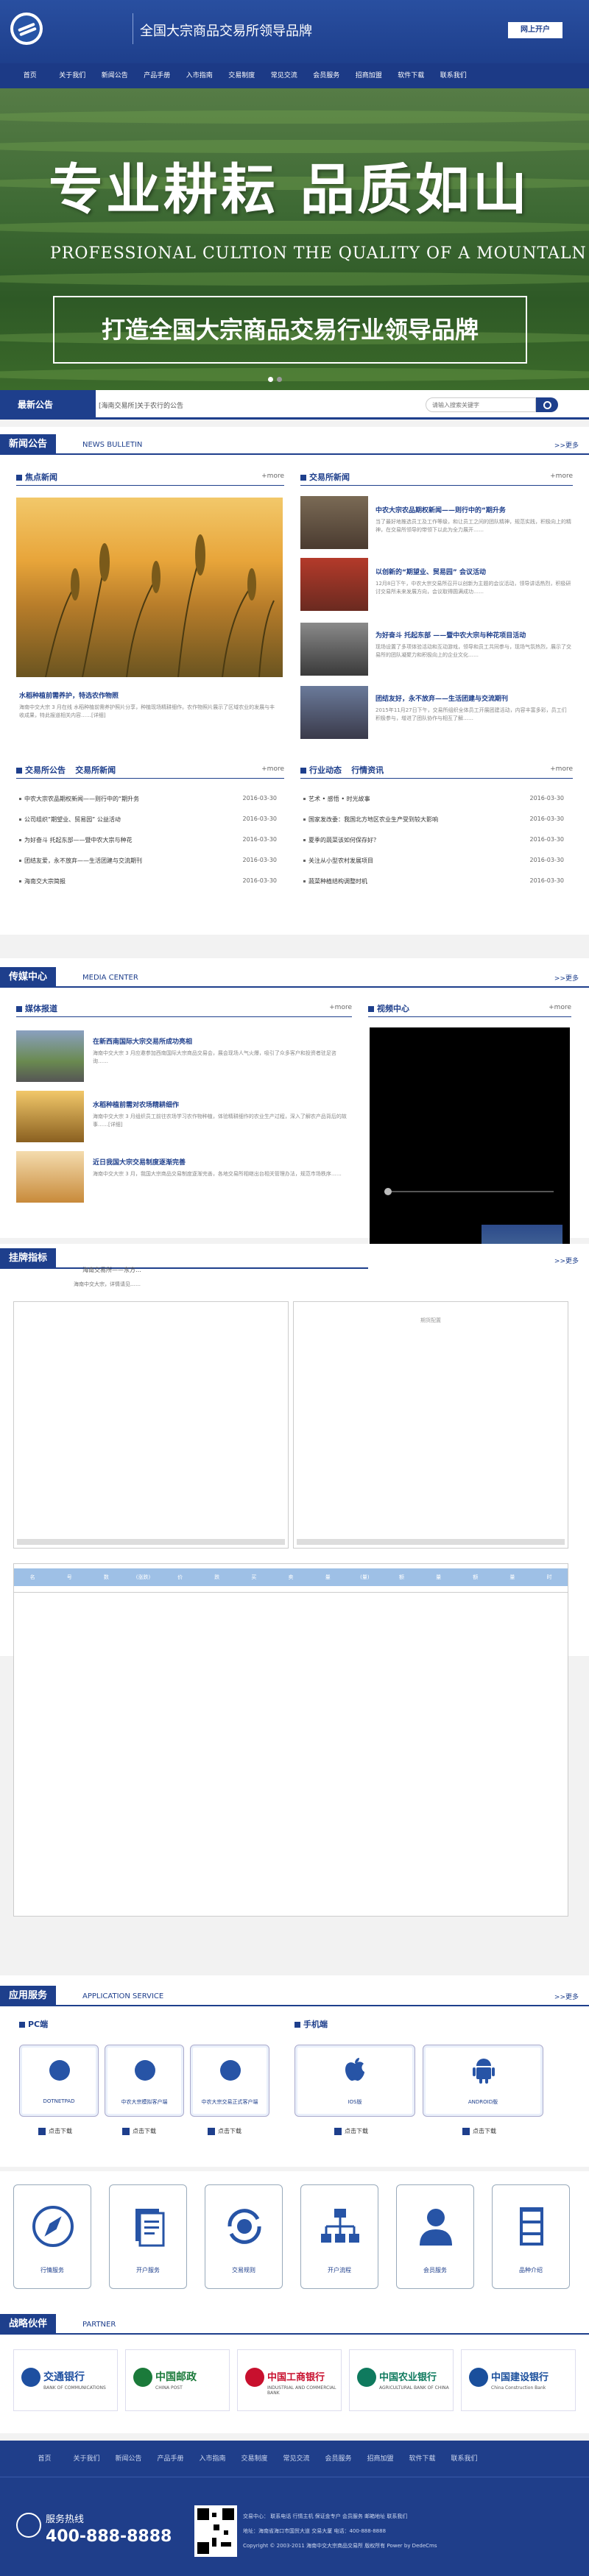  What do you see at coordinates (367, 770) in the screenshot?
I see `industry-tab: 行情资讯` at bounding box center [367, 770].